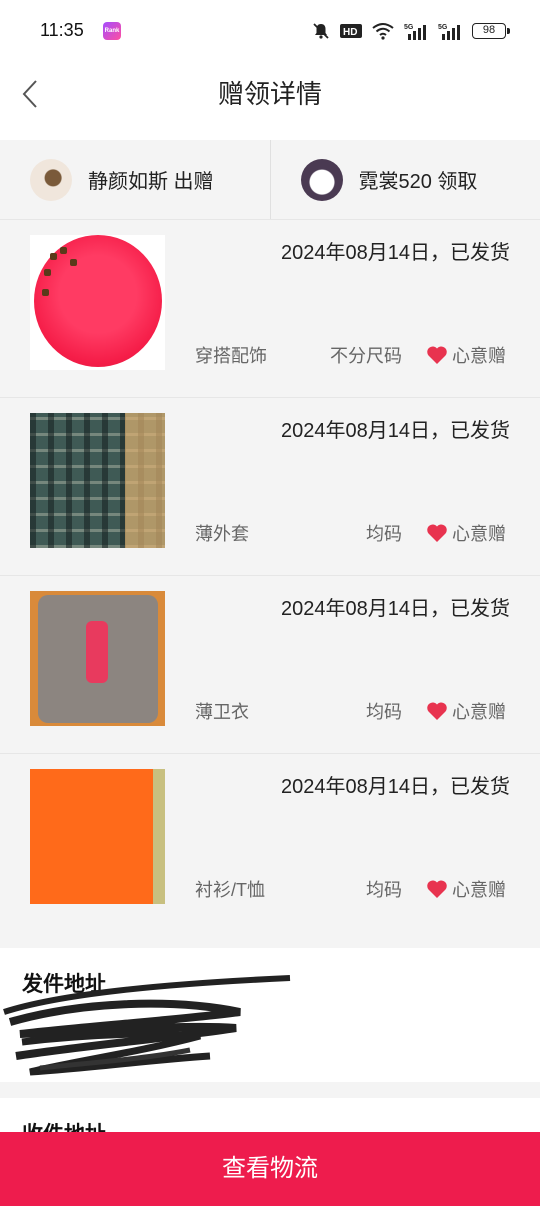 This screenshot has height=1206, width=540. I want to click on item-category: 穿搭配饰, so click(231, 356).